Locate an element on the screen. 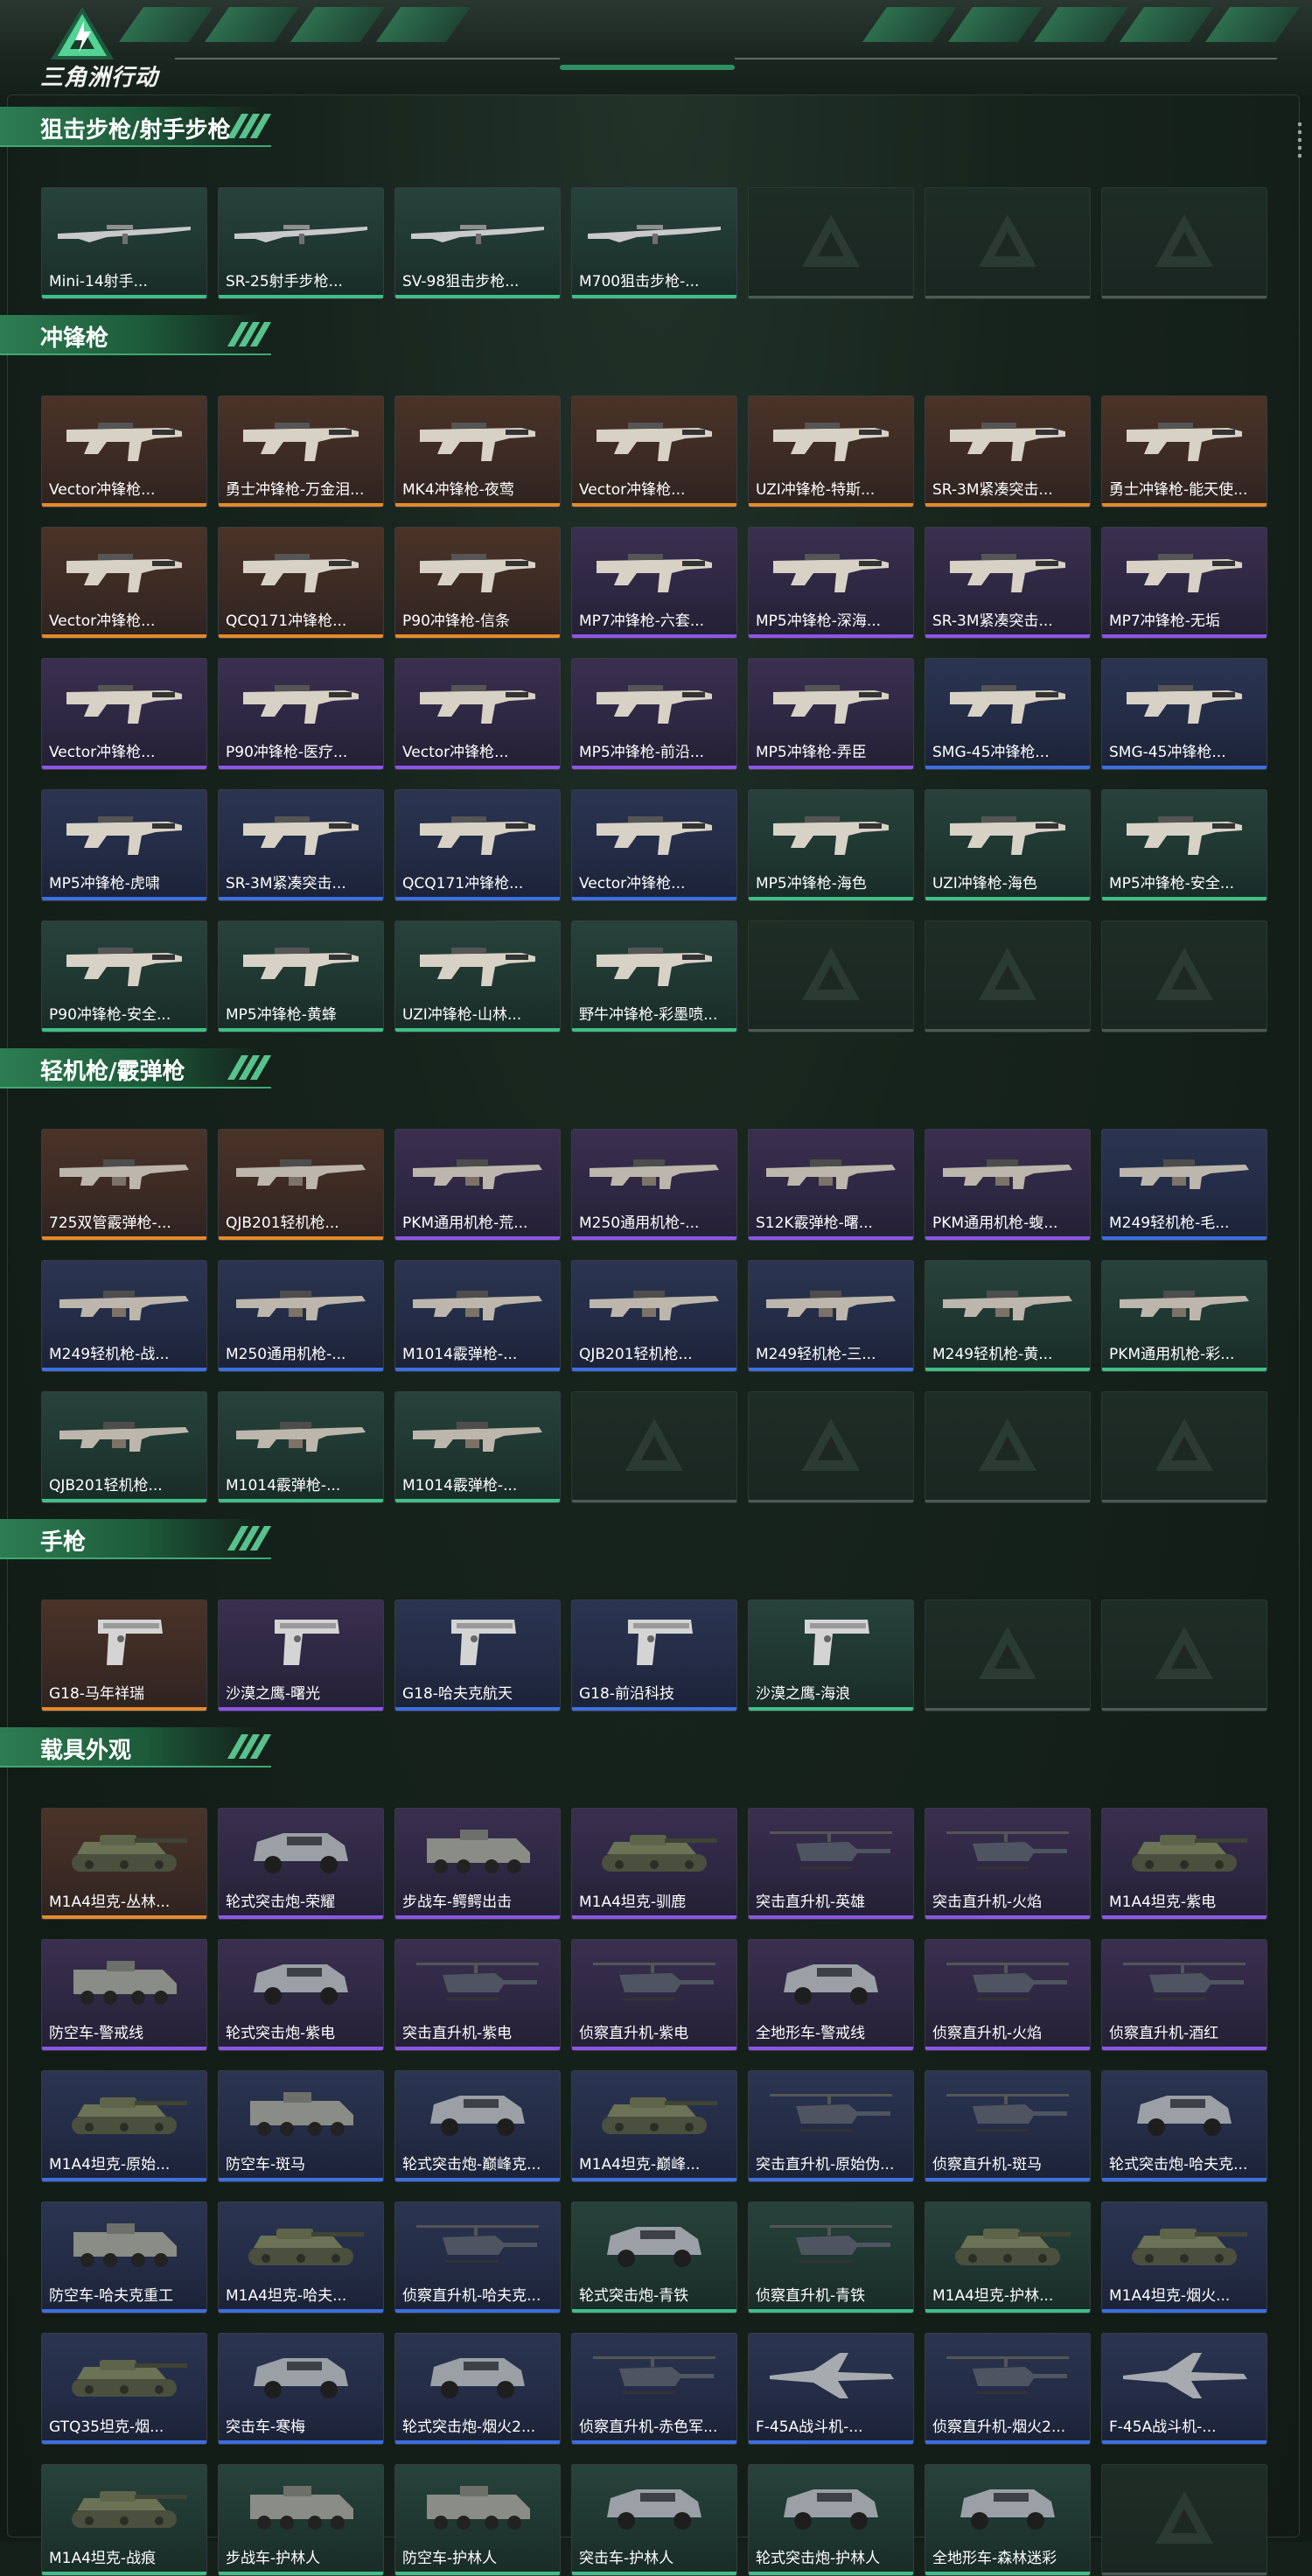 This screenshot has width=1312, height=2576. item-card: 突击直升机-紫电 is located at coordinates (478, 1995).